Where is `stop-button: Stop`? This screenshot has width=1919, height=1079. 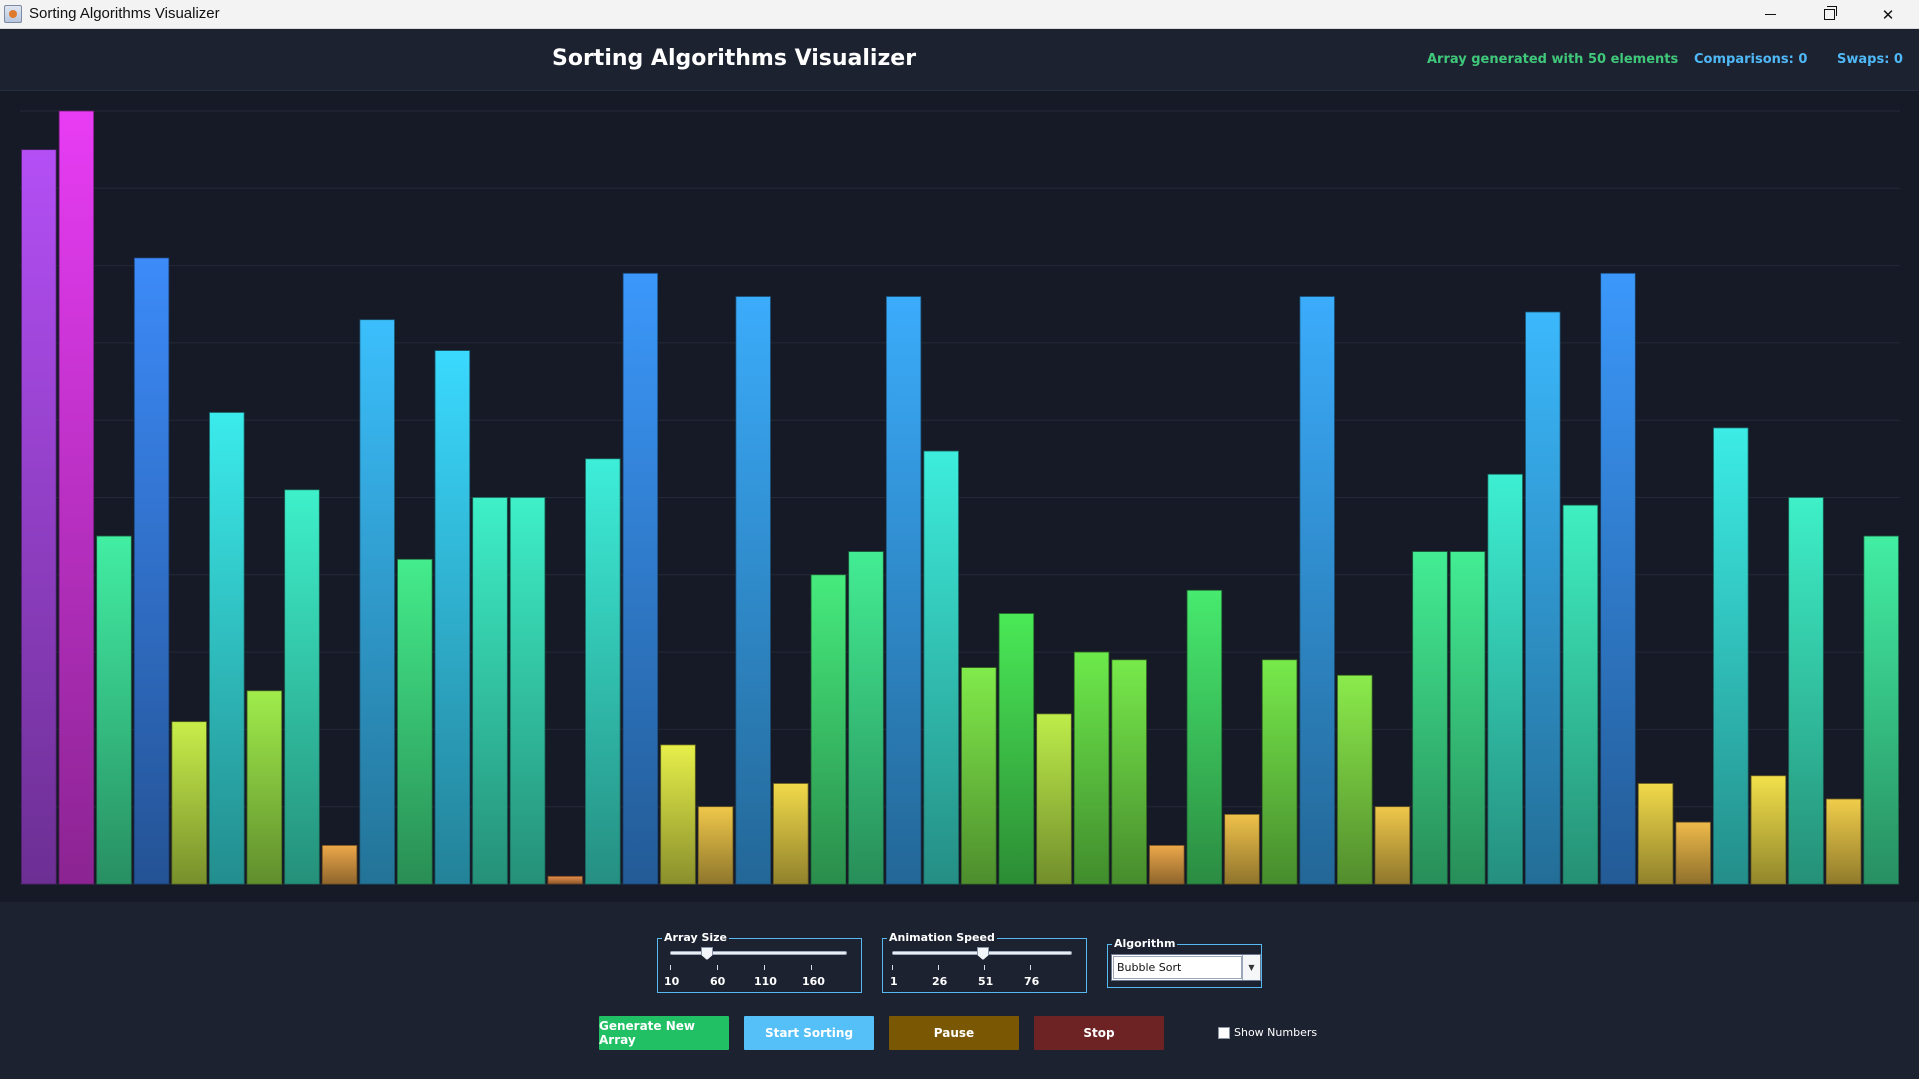 stop-button: Stop is located at coordinates (1099, 1033).